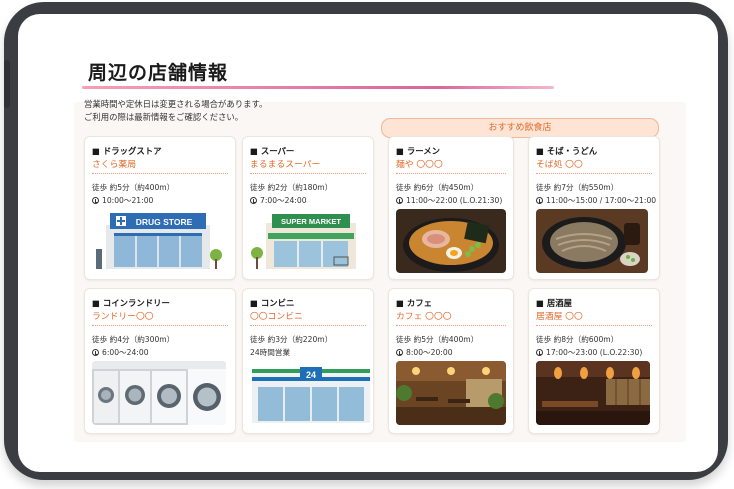 The image size is (734, 489). What do you see at coordinates (125, 352) in the screenshot?
I see `store-hours-text: 6:00〜24:00` at bounding box center [125, 352].